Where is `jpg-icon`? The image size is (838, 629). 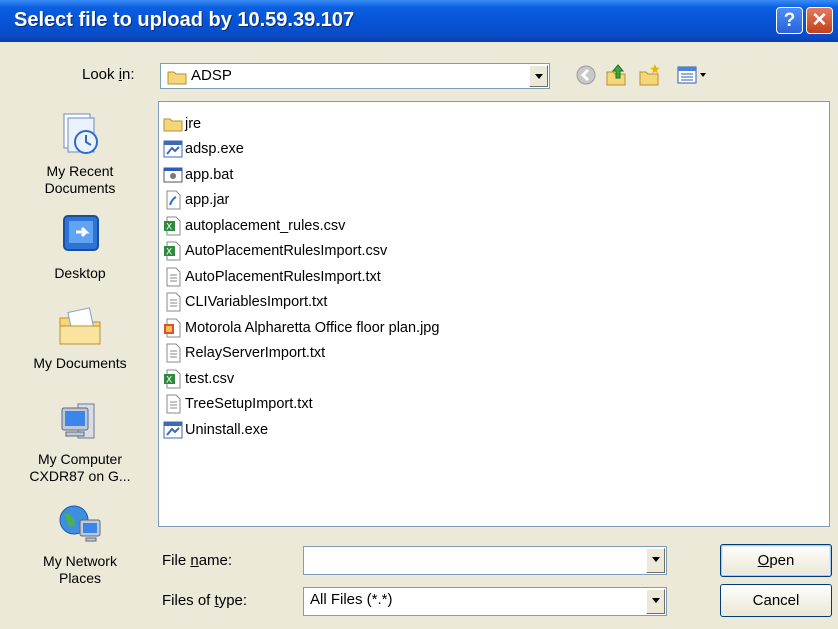 jpg-icon is located at coordinates (172, 328).